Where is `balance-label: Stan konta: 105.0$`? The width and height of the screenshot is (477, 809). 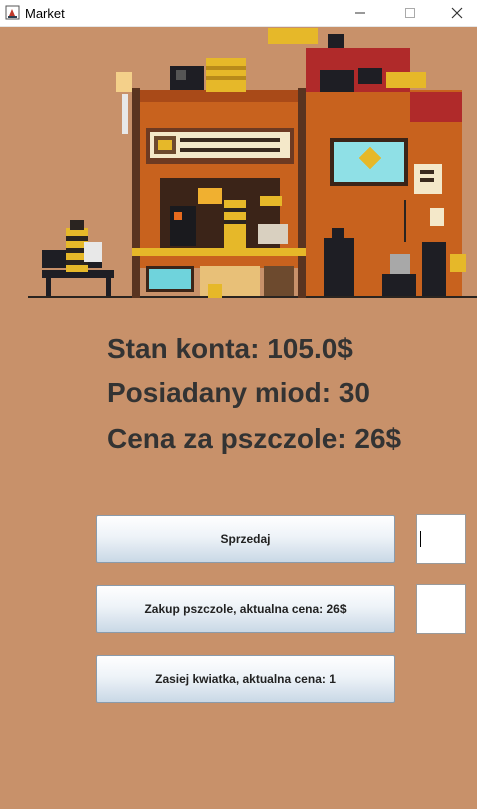 balance-label: Stan konta: 105.0$ is located at coordinates (230, 348).